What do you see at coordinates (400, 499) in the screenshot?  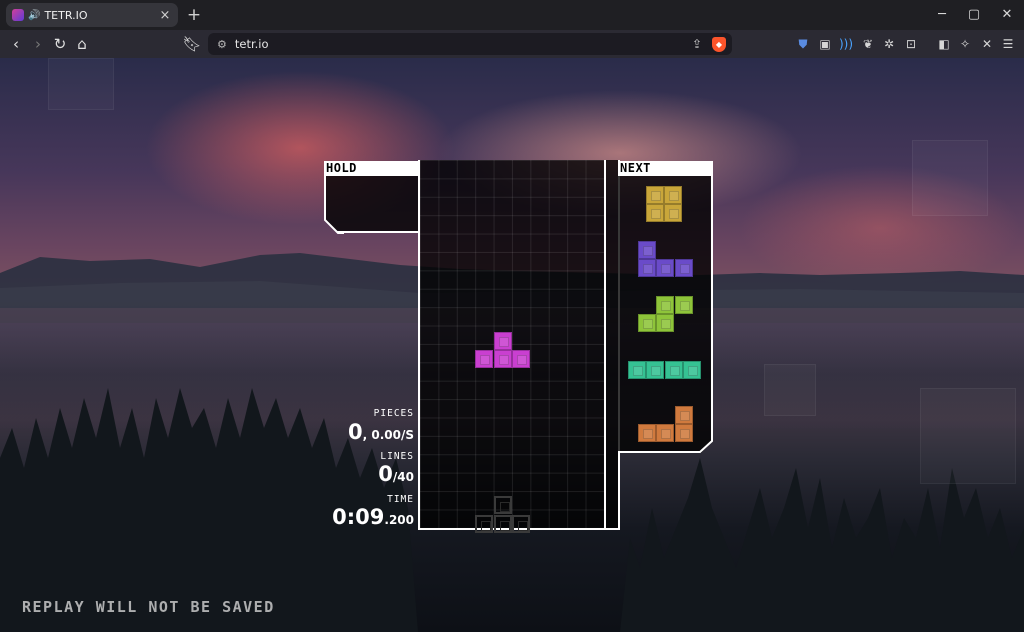 I see `time-label: TIME` at bounding box center [400, 499].